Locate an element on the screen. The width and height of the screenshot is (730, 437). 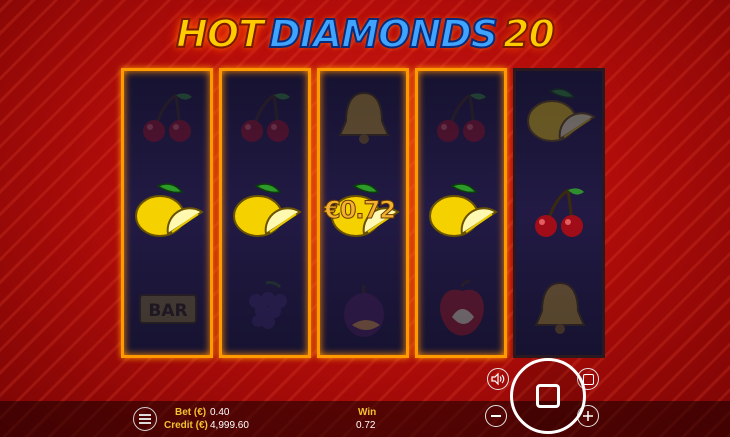
logo-hot: HOT is located at coordinates (220, 34).